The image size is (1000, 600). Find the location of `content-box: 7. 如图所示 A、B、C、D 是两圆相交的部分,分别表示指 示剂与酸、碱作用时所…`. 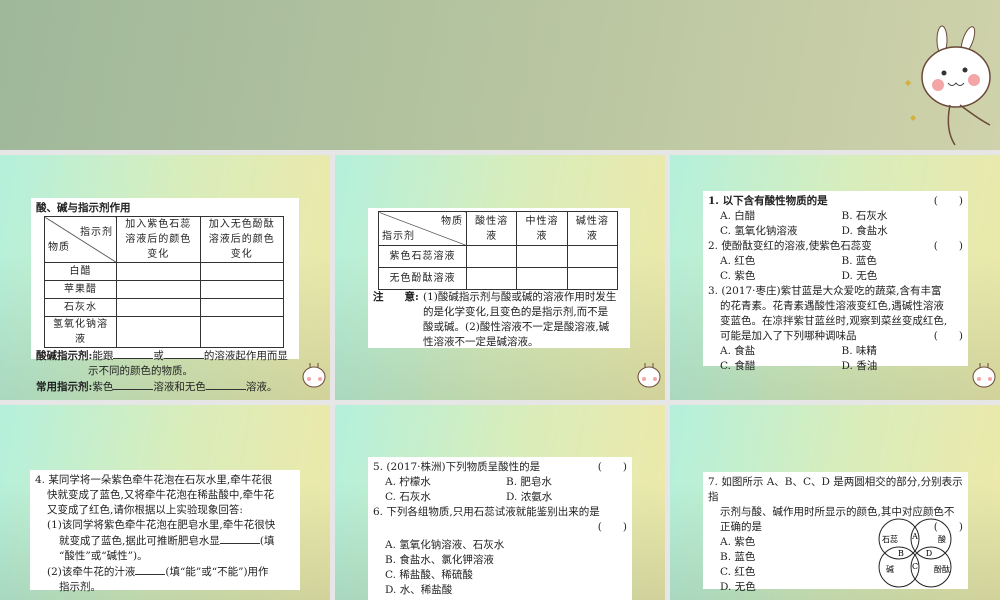

content-box: 7. 如图所示 A、B、C、D 是两圆相交的部分,分别表示指 示剂与酸、碱作用时所… is located at coordinates (835, 532).